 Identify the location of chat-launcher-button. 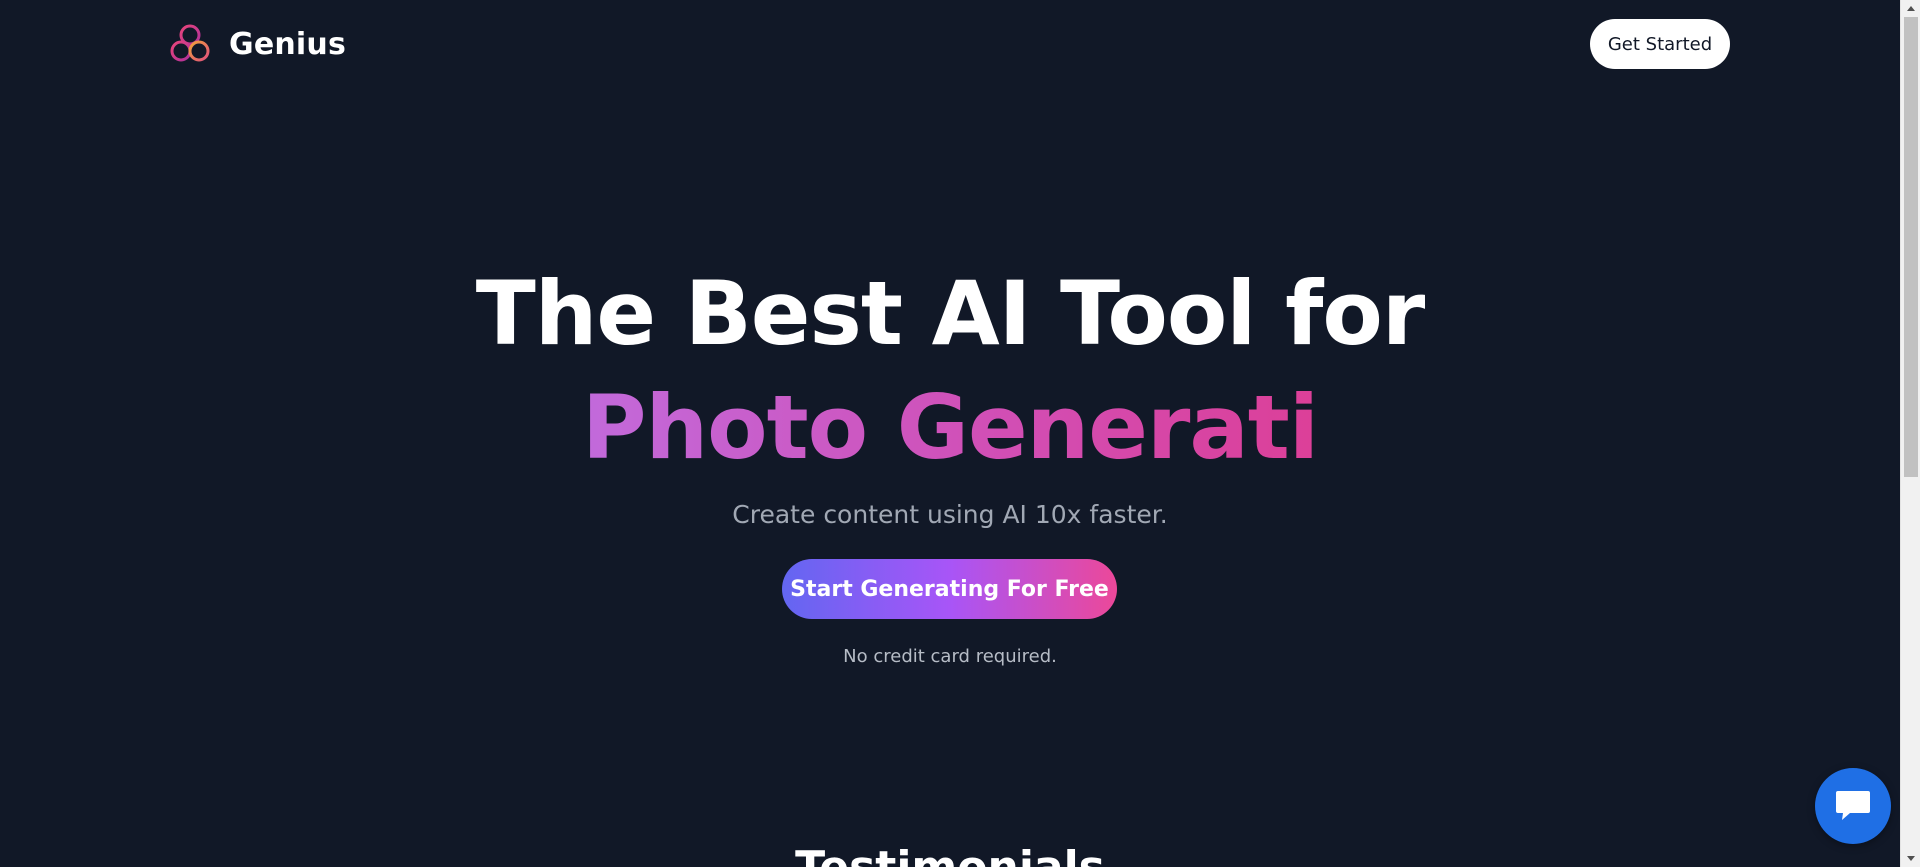
(1853, 806).